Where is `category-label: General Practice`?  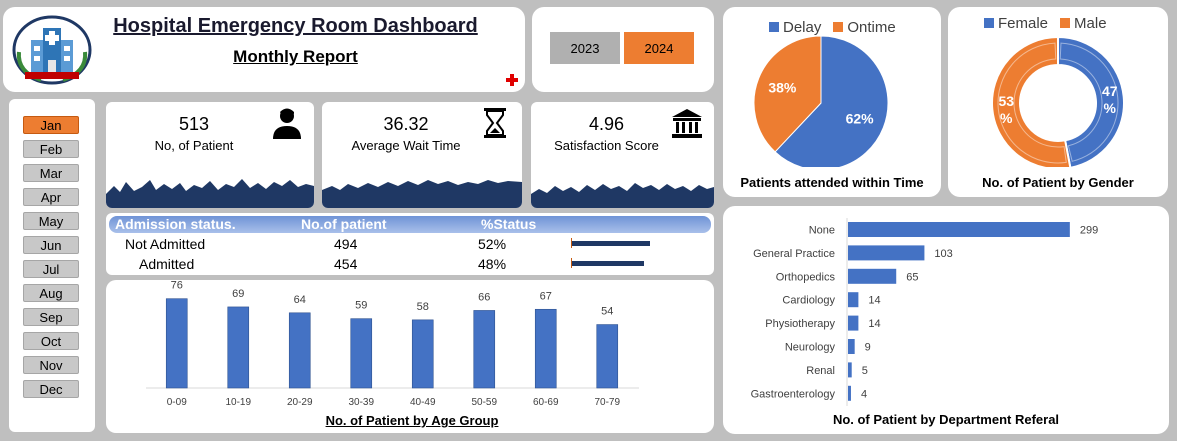 category-label: General Practice is located at coordinates (794, 254).